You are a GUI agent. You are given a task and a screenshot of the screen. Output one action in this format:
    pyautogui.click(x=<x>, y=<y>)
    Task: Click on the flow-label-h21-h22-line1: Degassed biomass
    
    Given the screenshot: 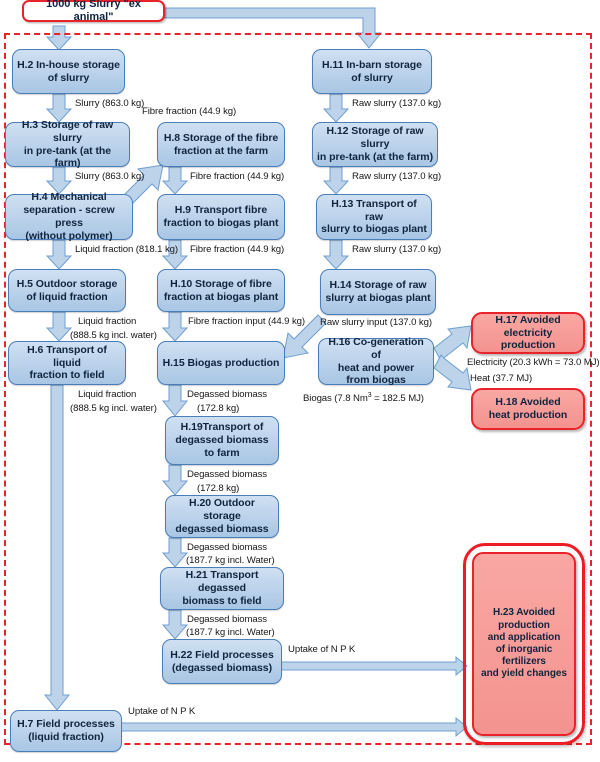 What is the action you would take?
    pyautogui.click(x=227, y=619)
    